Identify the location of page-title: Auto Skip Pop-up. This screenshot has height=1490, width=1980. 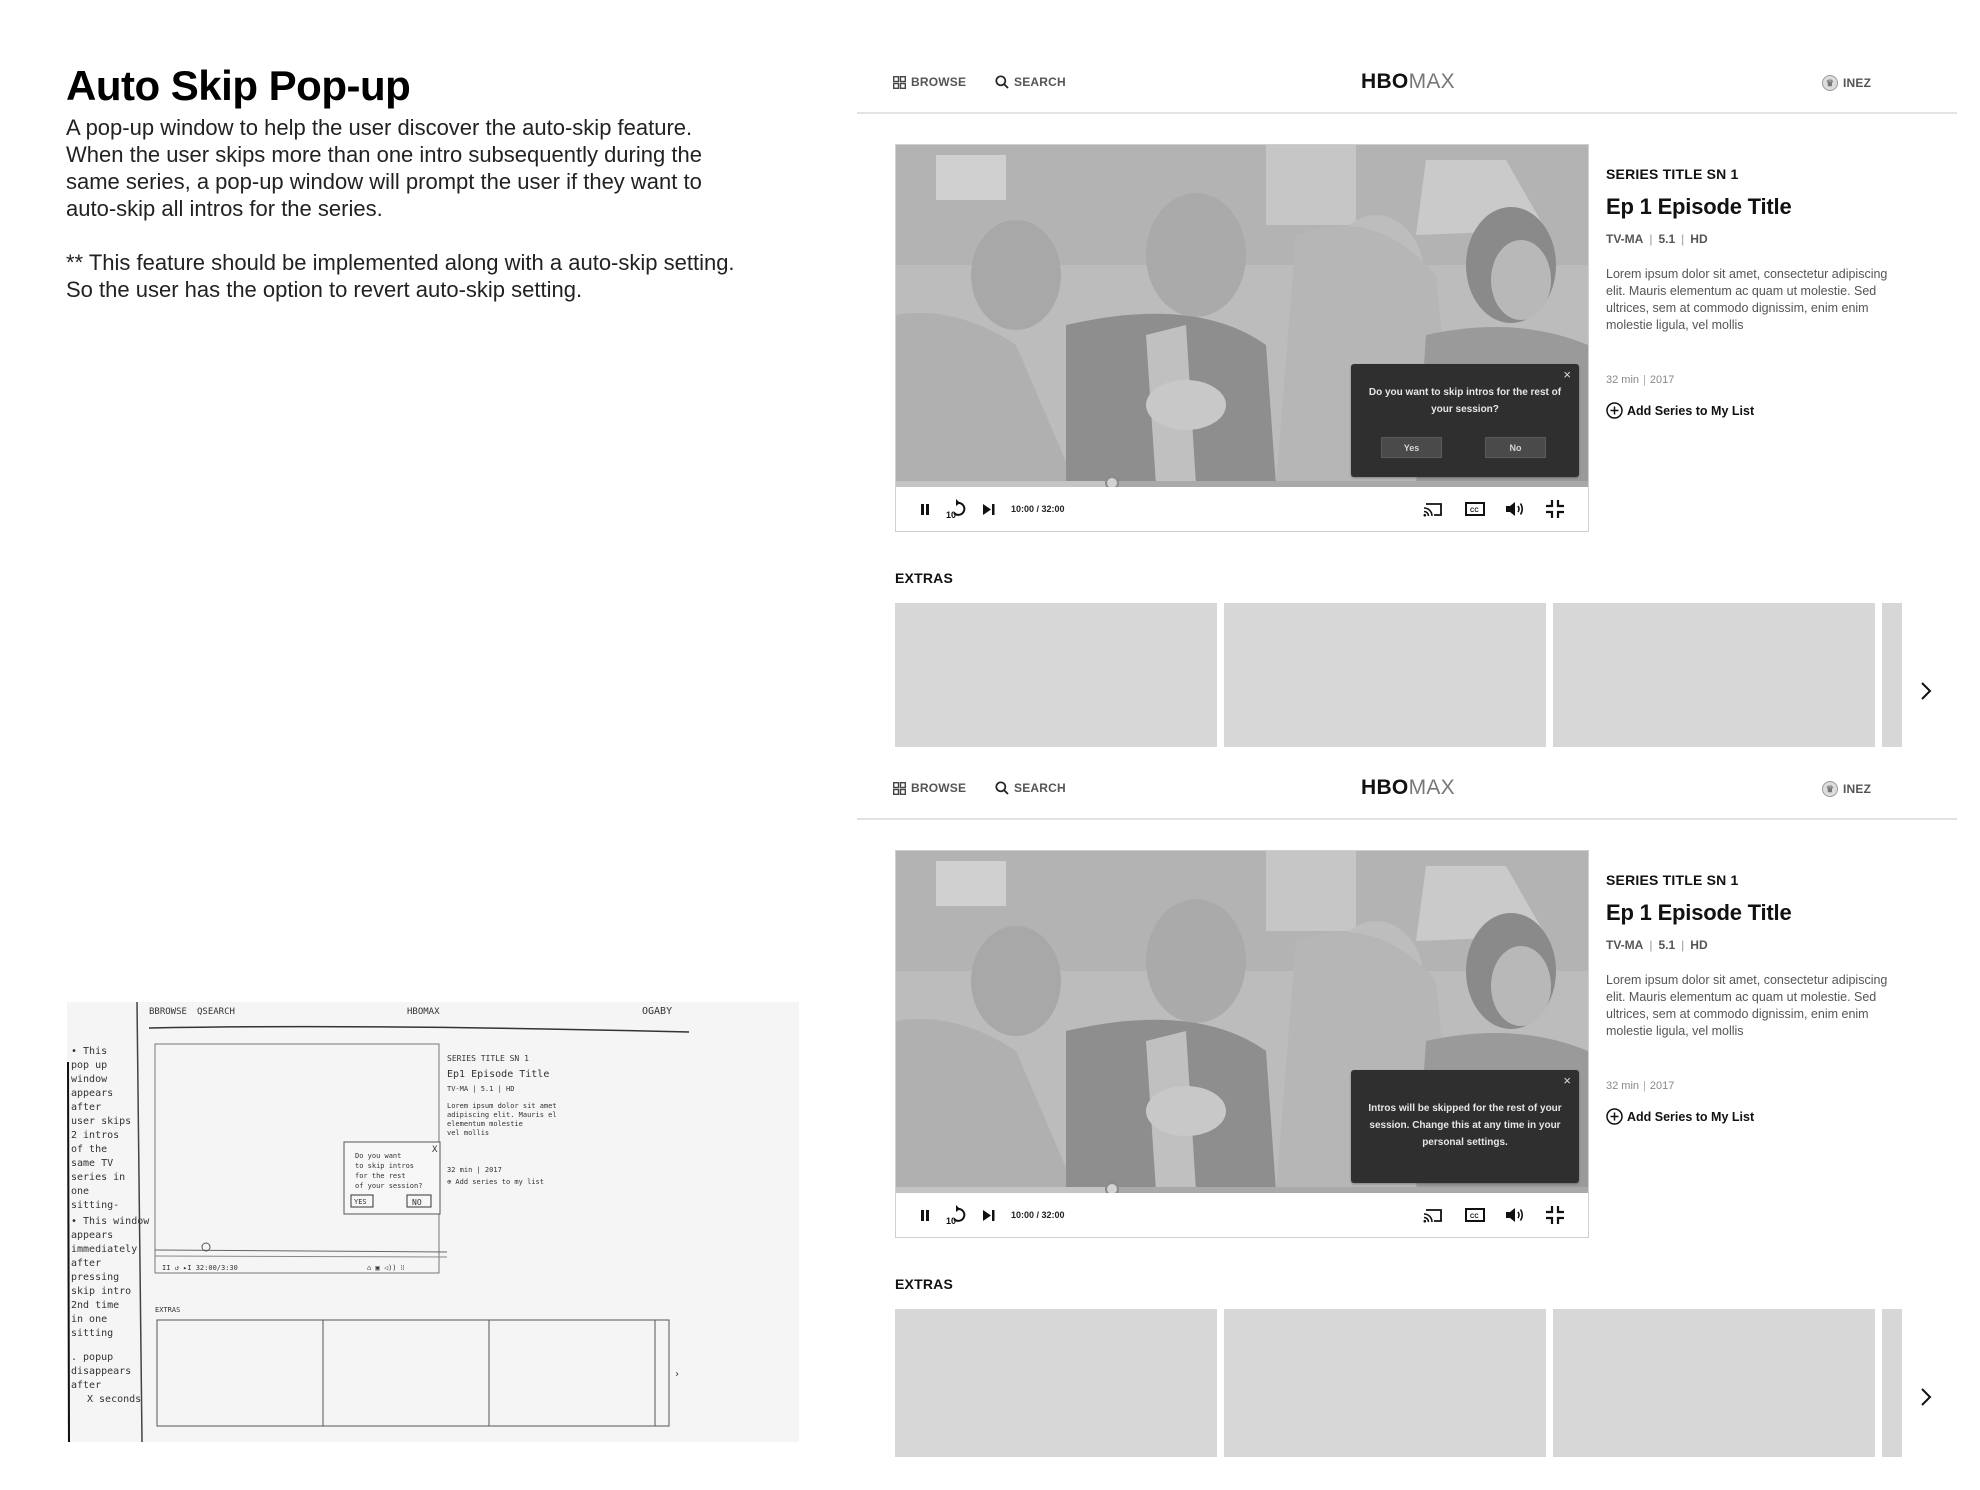
(238, 85).